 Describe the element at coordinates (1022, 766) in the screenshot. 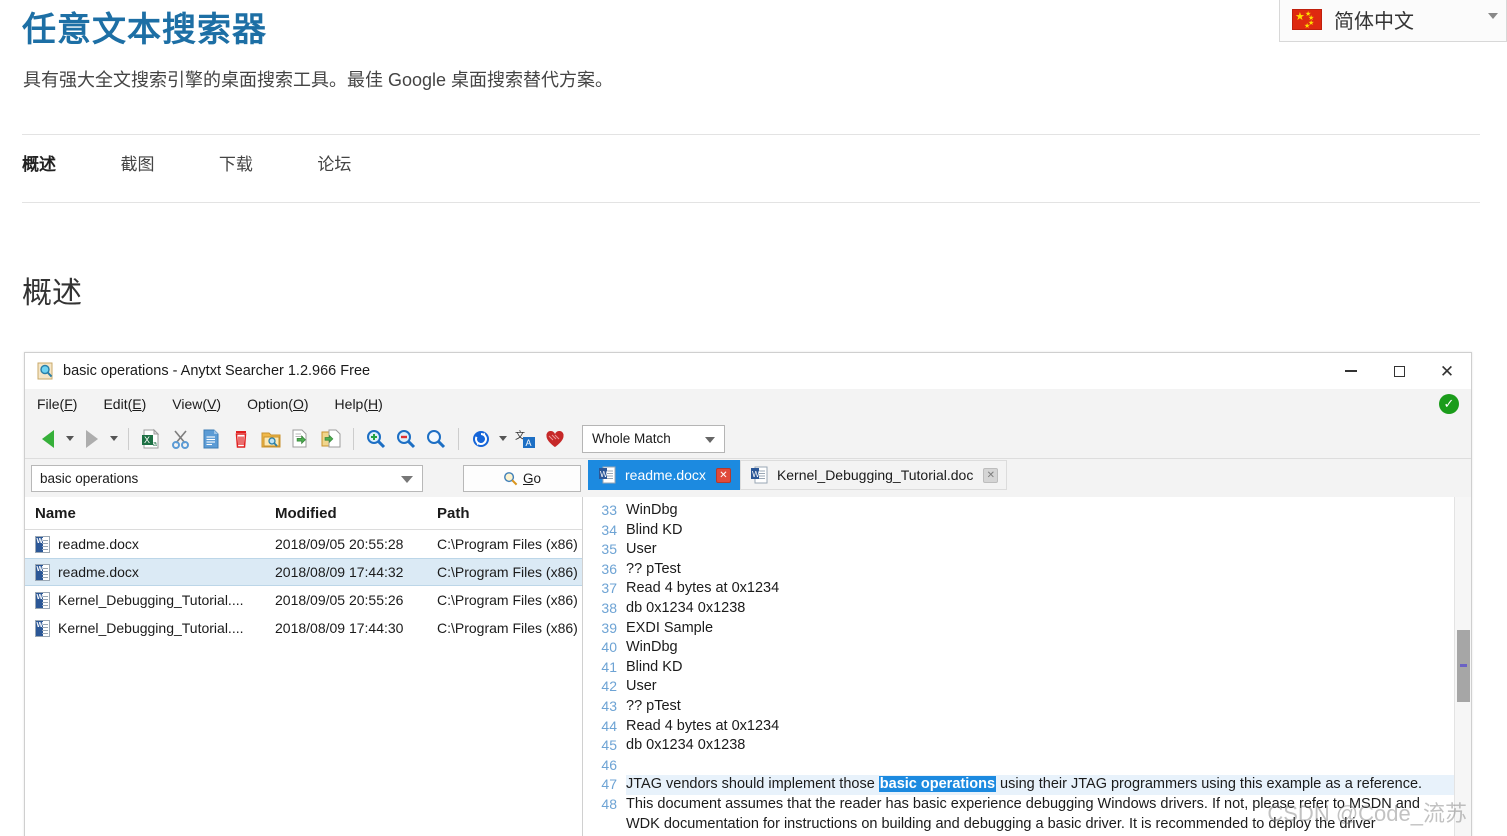

I see `preview-line: 46` at that location.